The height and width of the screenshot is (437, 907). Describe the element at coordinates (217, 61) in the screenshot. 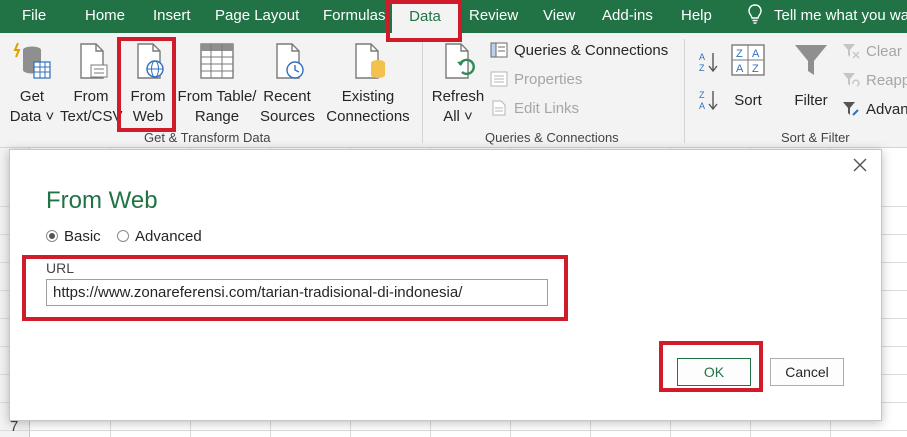

I see `table-icon` at that location.